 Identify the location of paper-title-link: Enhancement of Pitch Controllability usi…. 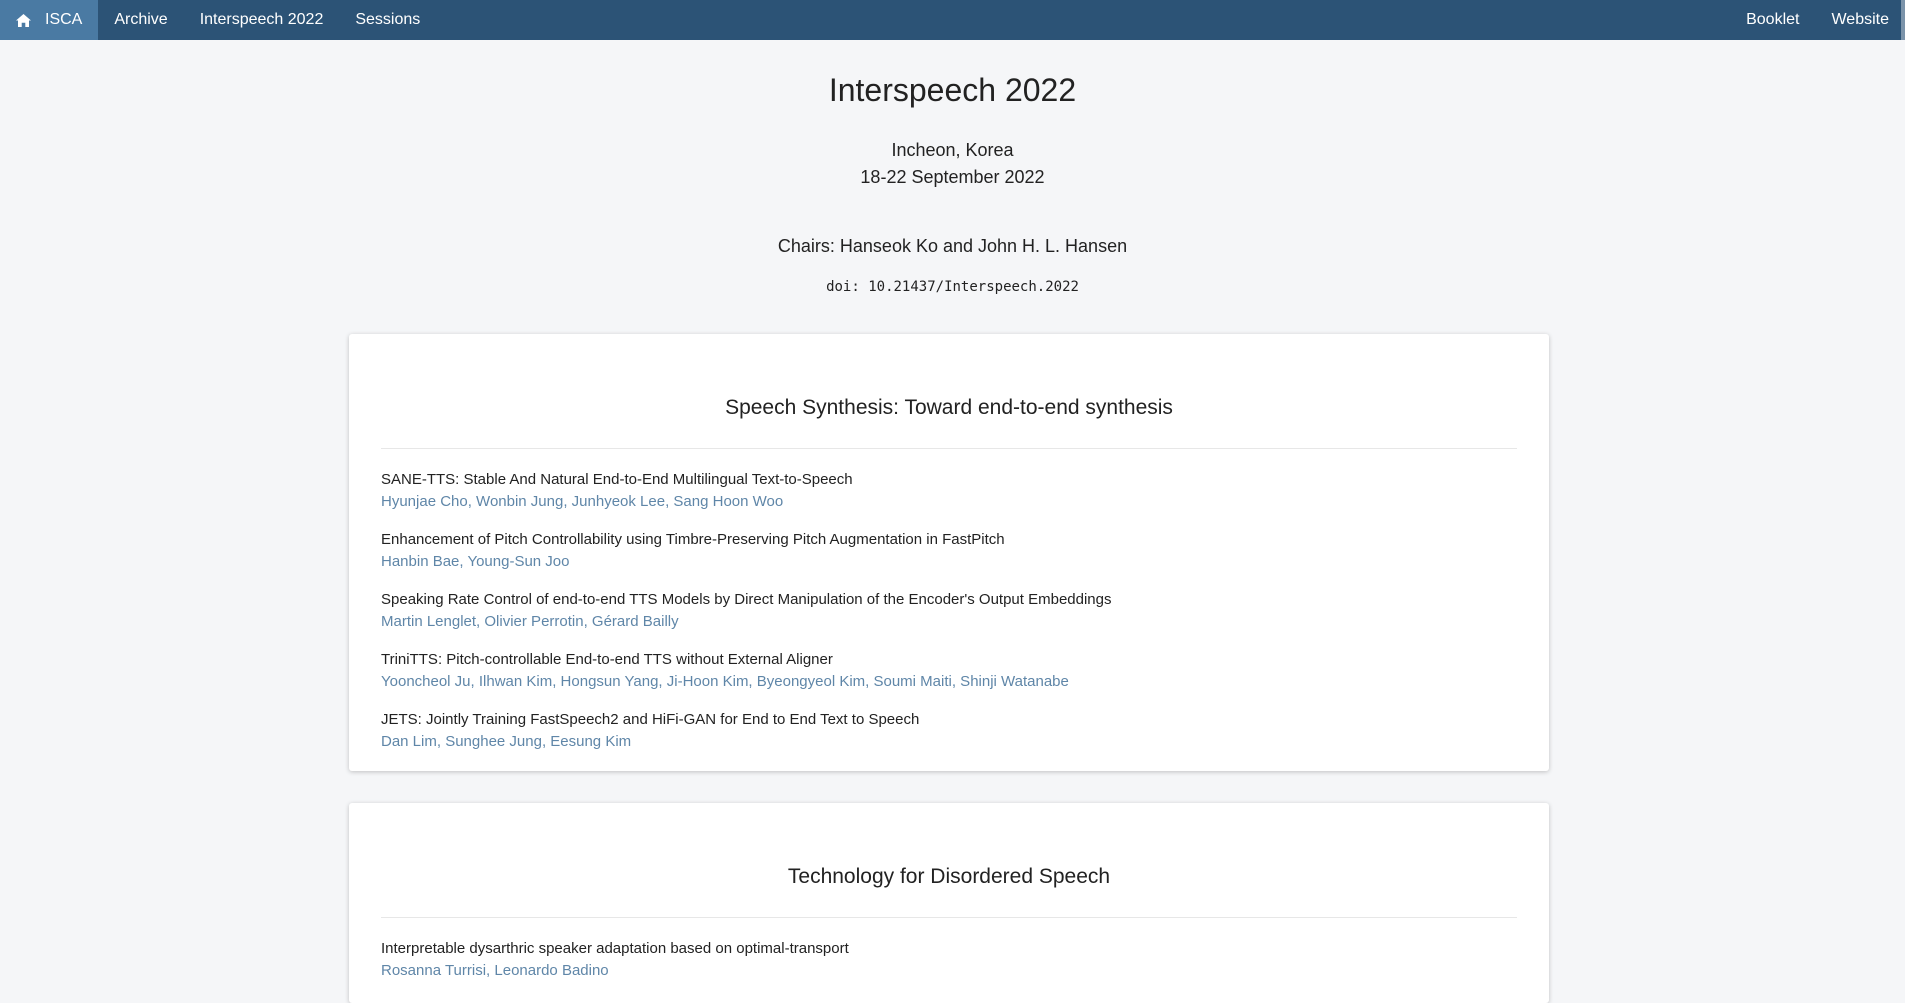
(949, 540).